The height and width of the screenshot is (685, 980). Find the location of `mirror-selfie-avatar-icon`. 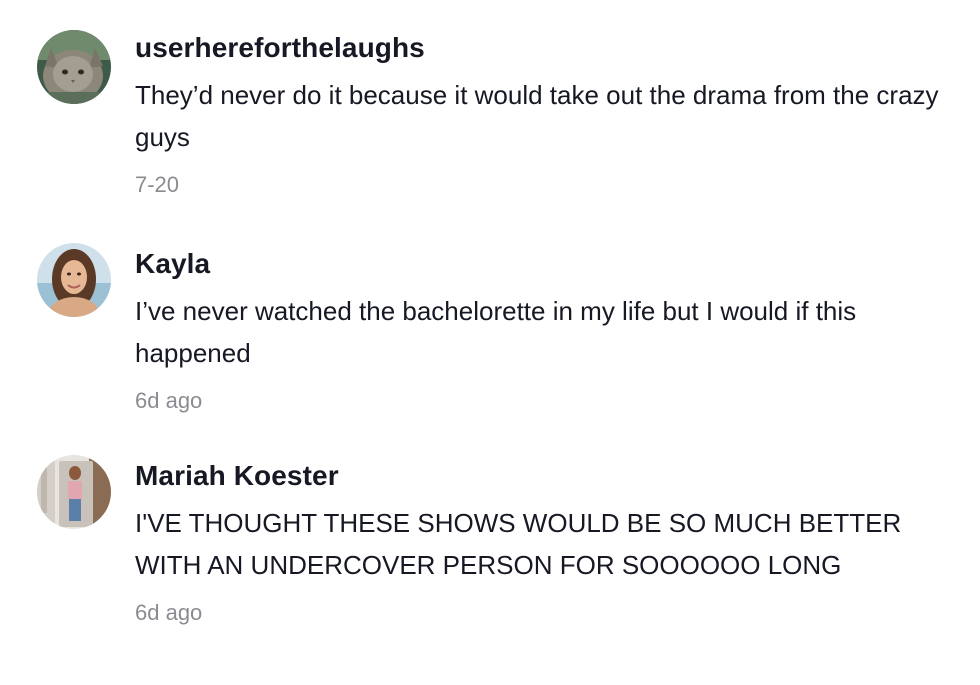

mirror-selfie-avatar-icon is located at coordinates (74, 492).